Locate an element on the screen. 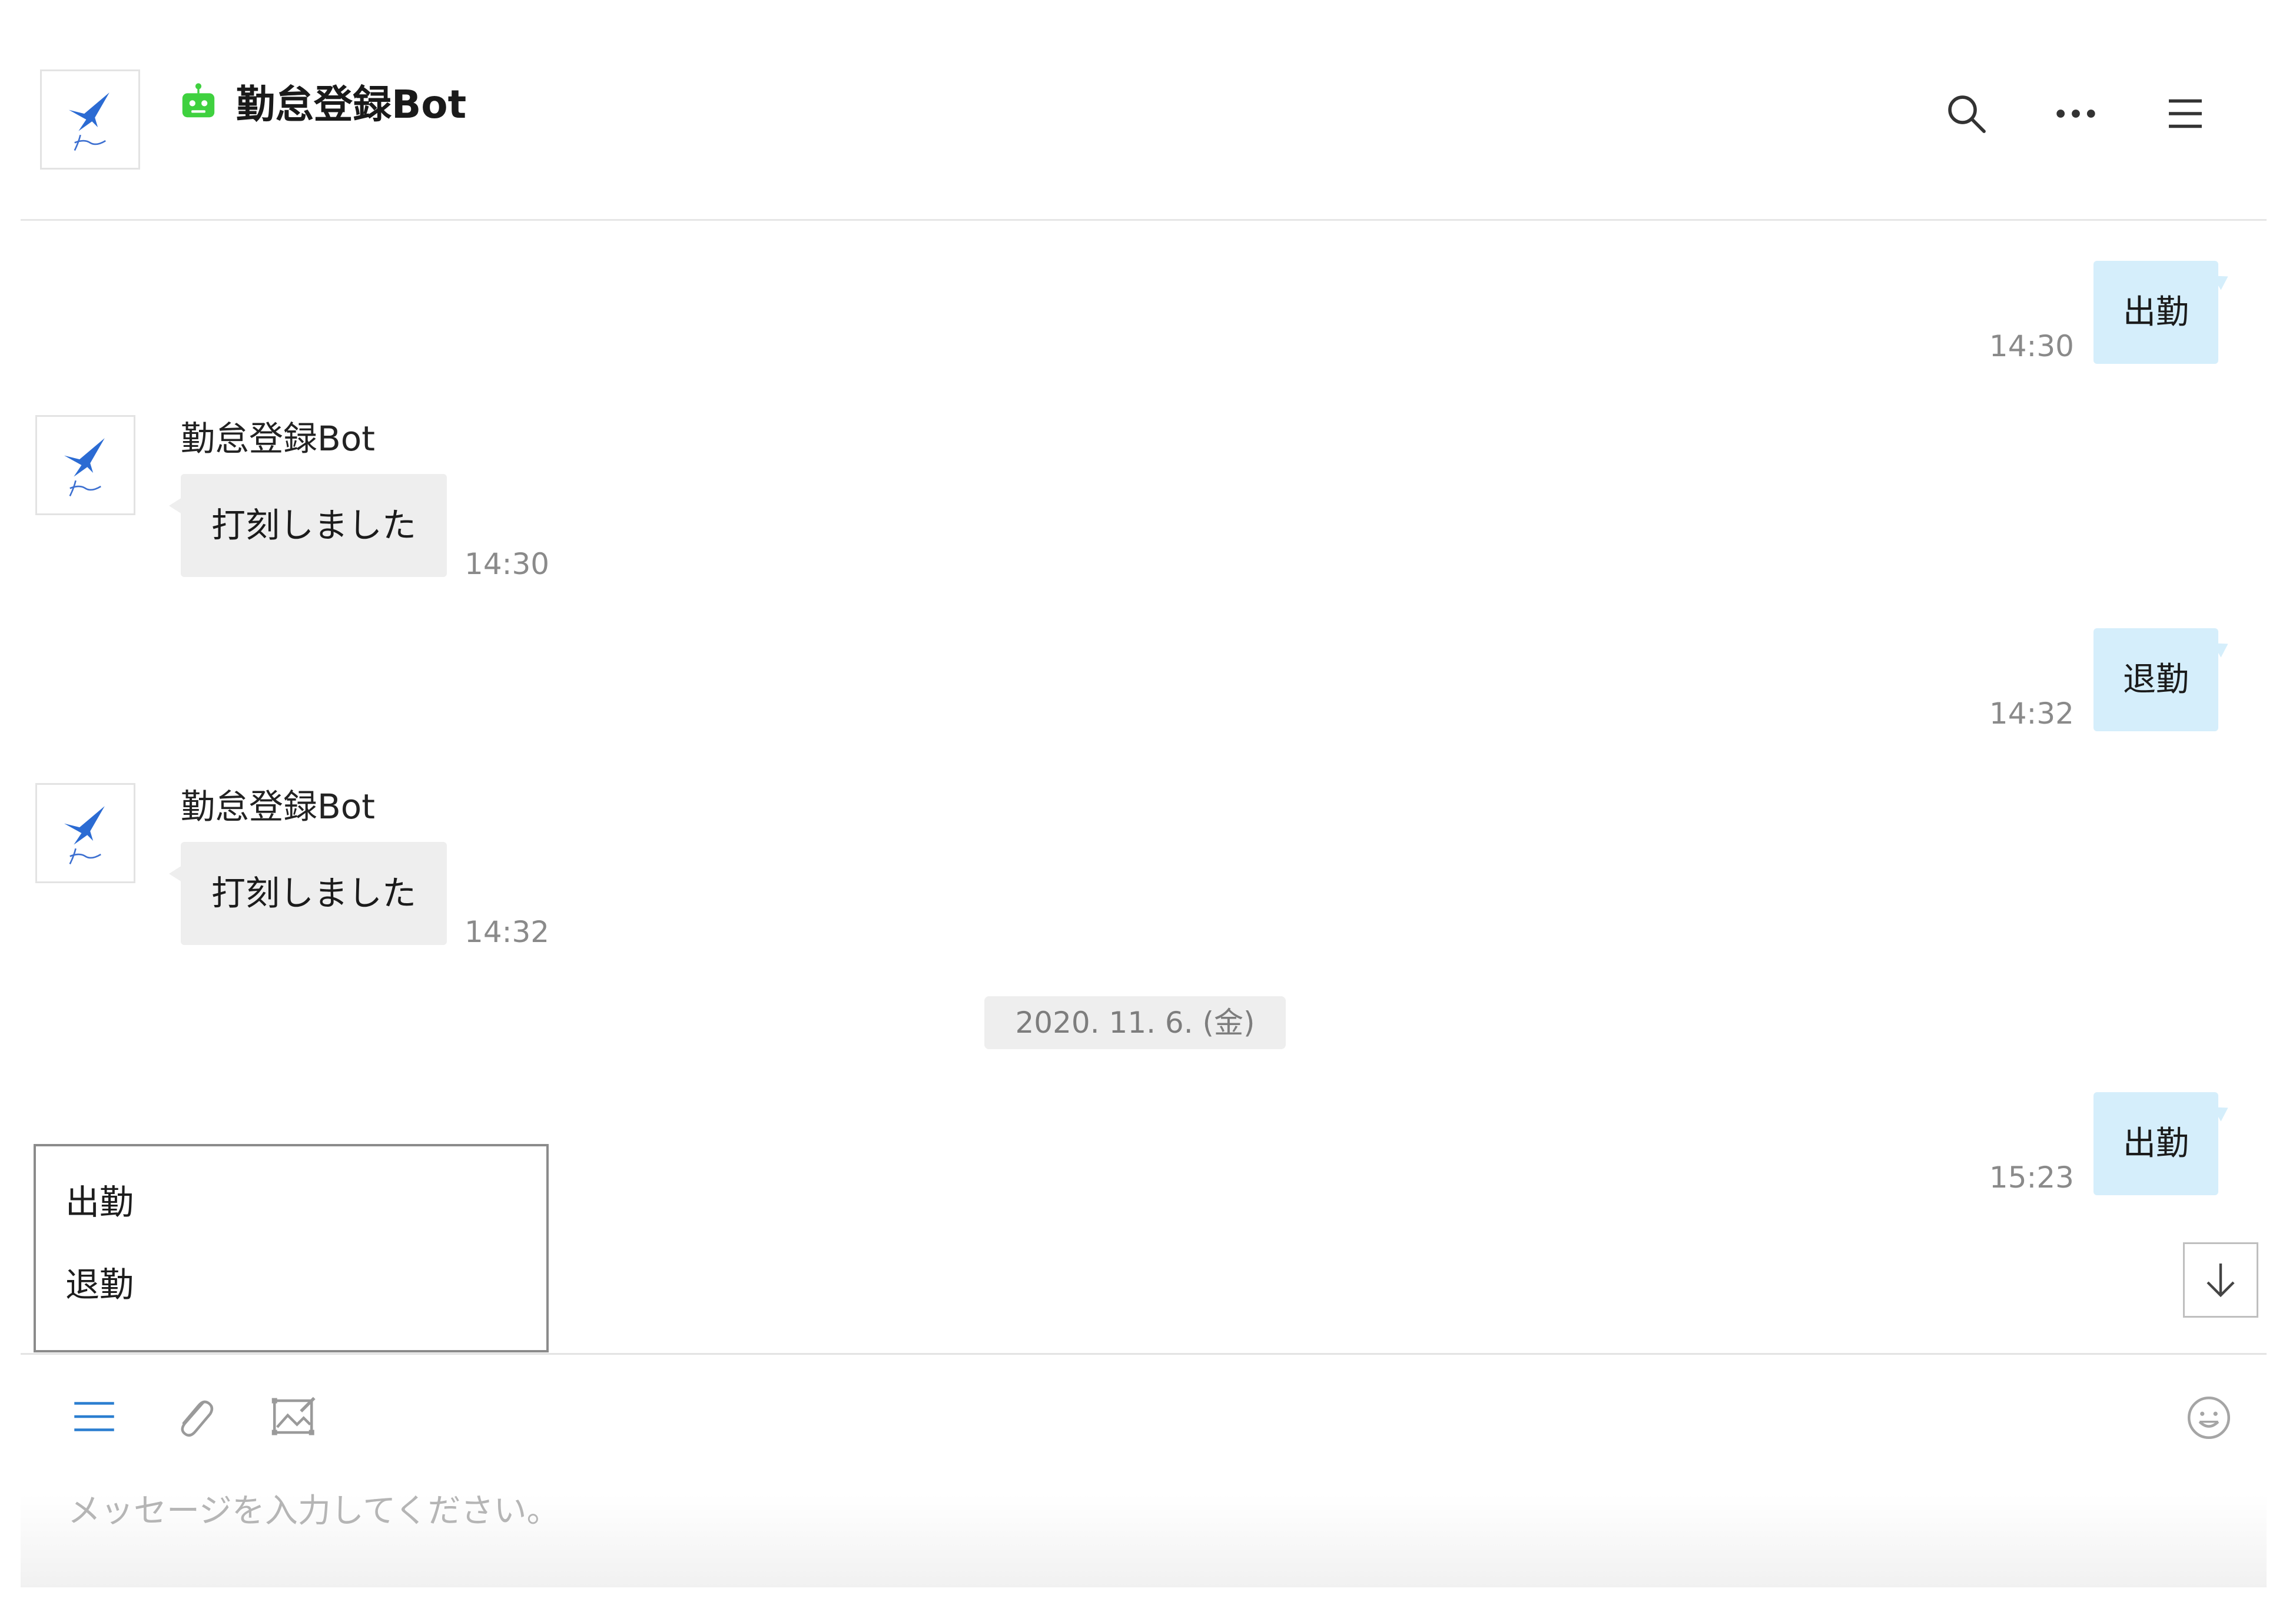 The width and height of the screenshot is (2296, 1605). emoji-icon is located at coordinates (2209, 1418).